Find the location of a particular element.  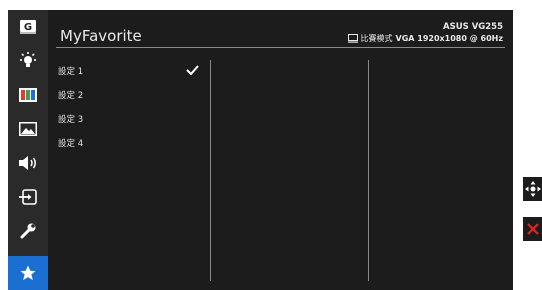

signal-info: VGA 1920x1080 @ 60Hz is located at coordinates (449, 38).